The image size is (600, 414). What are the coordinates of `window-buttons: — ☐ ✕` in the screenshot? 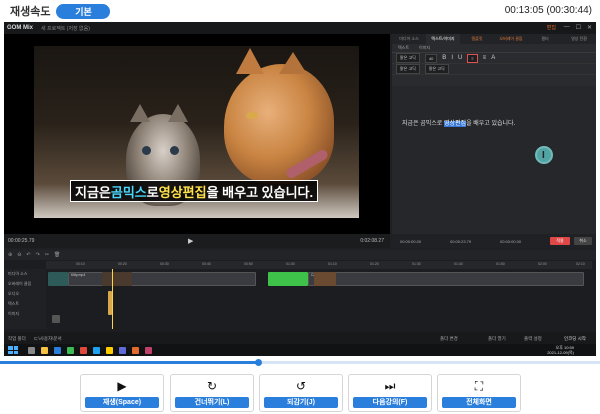 It's located at (578, 27).